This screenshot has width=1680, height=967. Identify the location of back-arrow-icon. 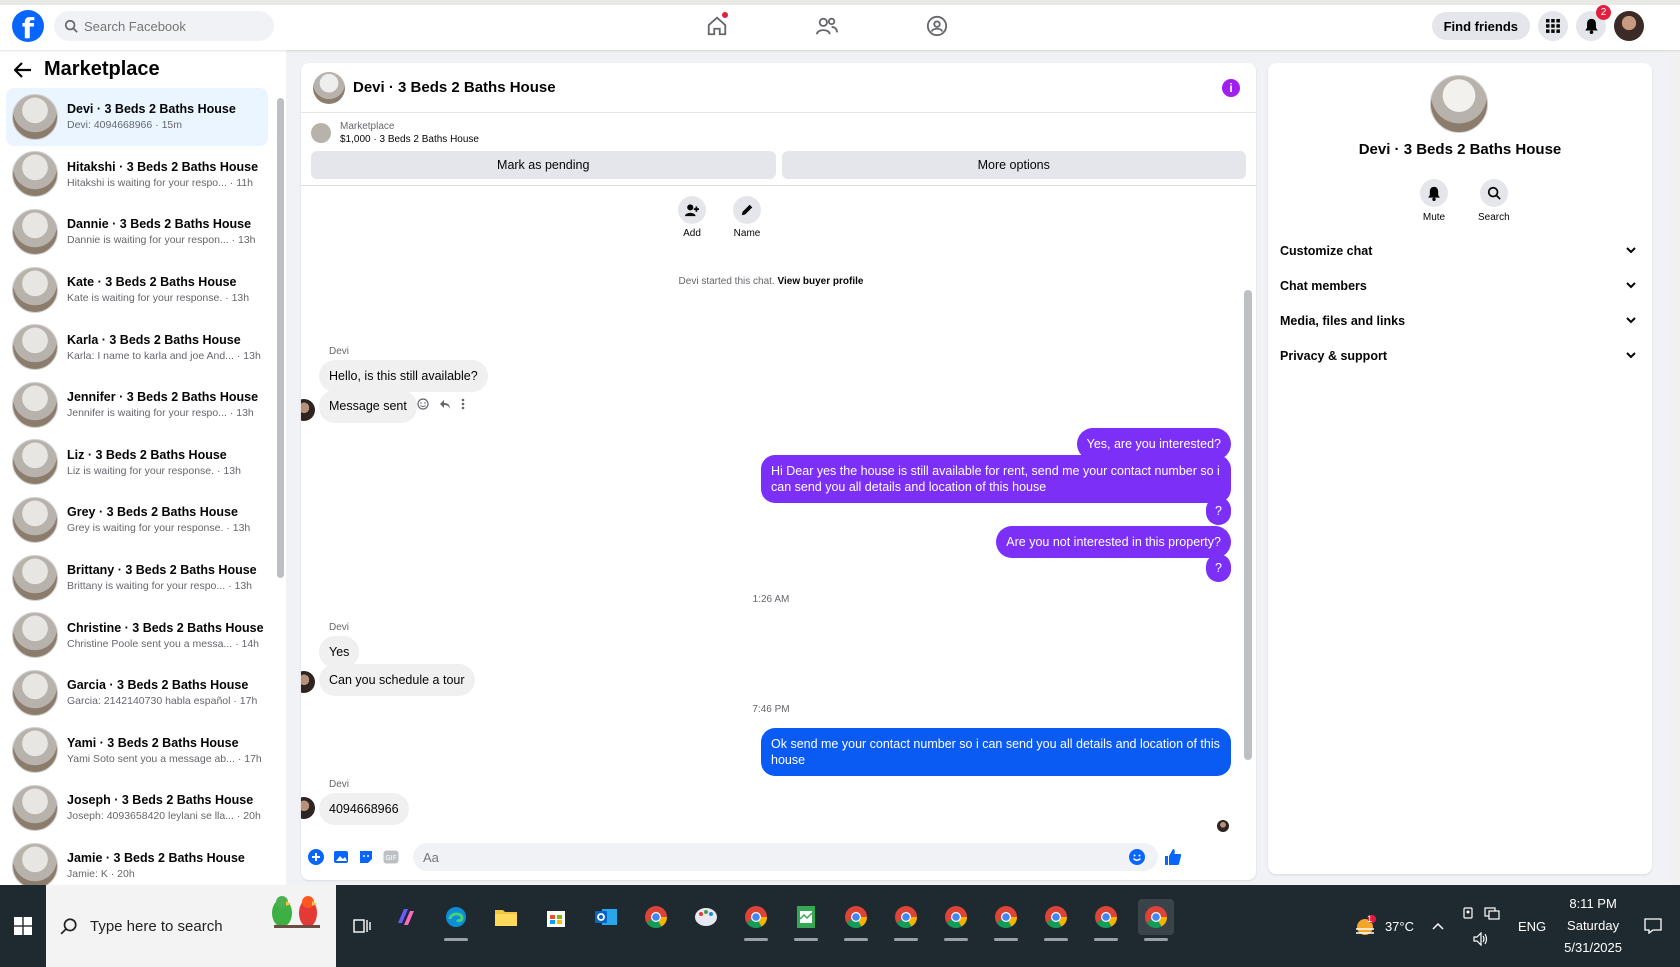
(23, 69).